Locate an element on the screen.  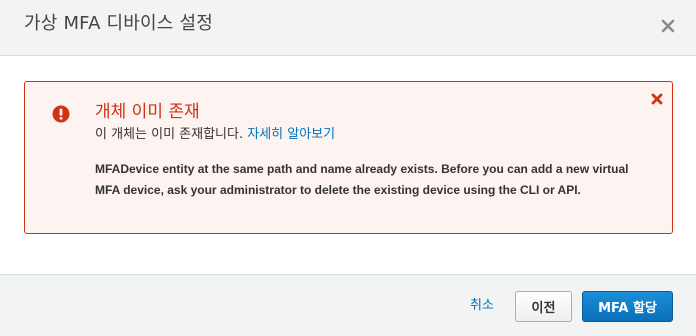
alert-title: 개체 이미 존재 is located at coordinates (147, 112).